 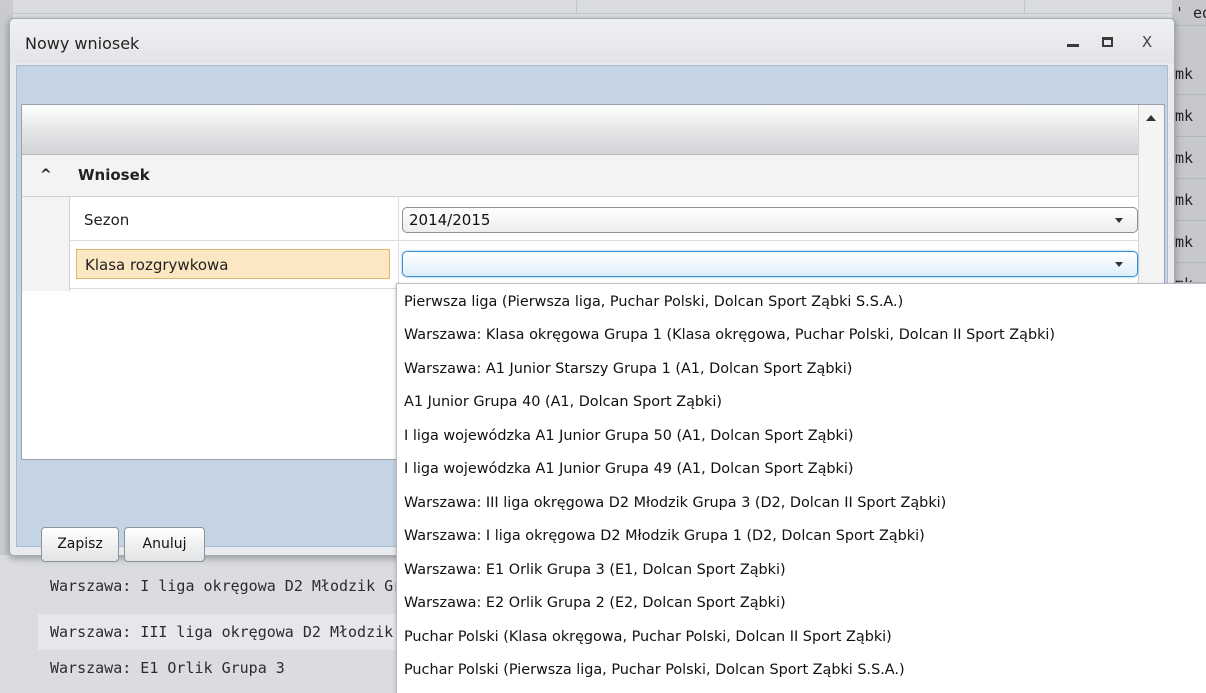 What do you see at coordinates (114, 175) in the screenshot?
I see `section-title: Wniosek` at bounding box center [114, 175].